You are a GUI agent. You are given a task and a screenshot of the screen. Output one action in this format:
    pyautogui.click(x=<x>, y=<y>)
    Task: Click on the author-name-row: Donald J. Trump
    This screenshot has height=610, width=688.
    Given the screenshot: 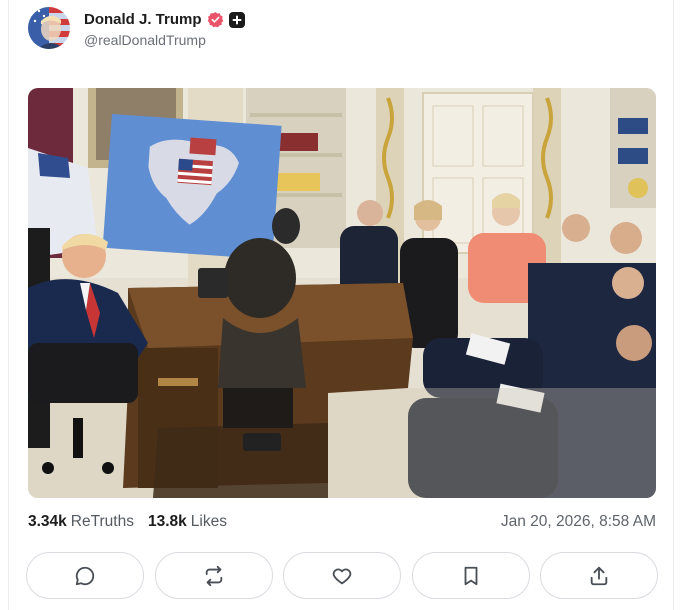 What is the action you would take?
    pyautogui.click(x=164, y=20)
    